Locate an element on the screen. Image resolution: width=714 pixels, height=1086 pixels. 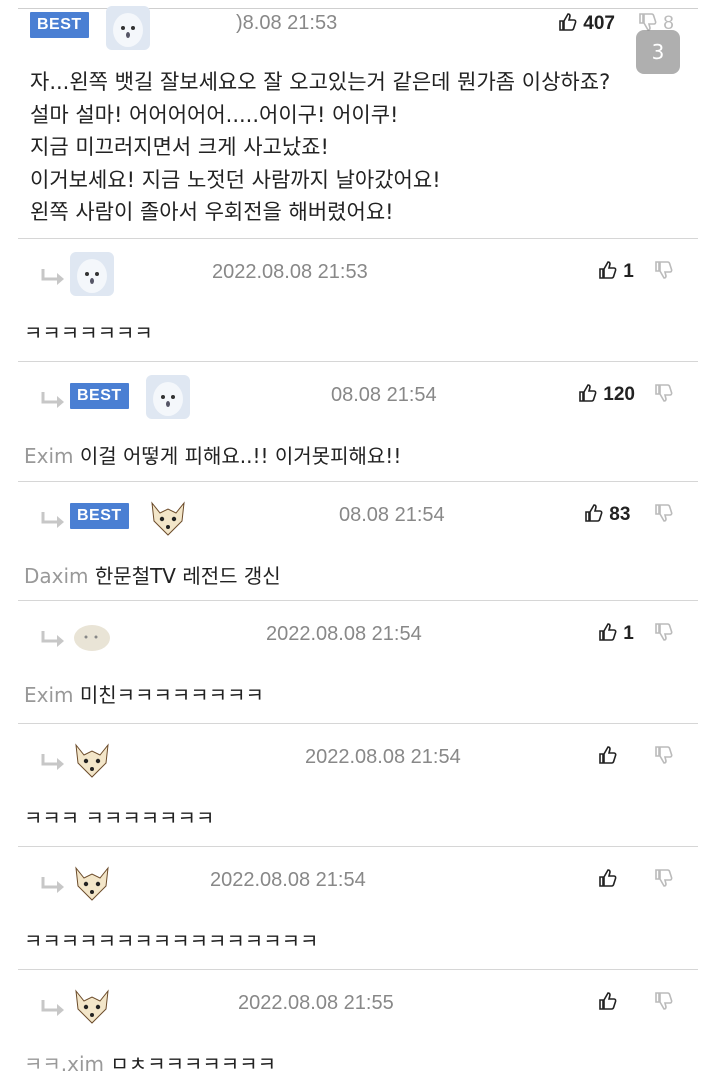
like-button: 120 is located at coordinates (606, 394).